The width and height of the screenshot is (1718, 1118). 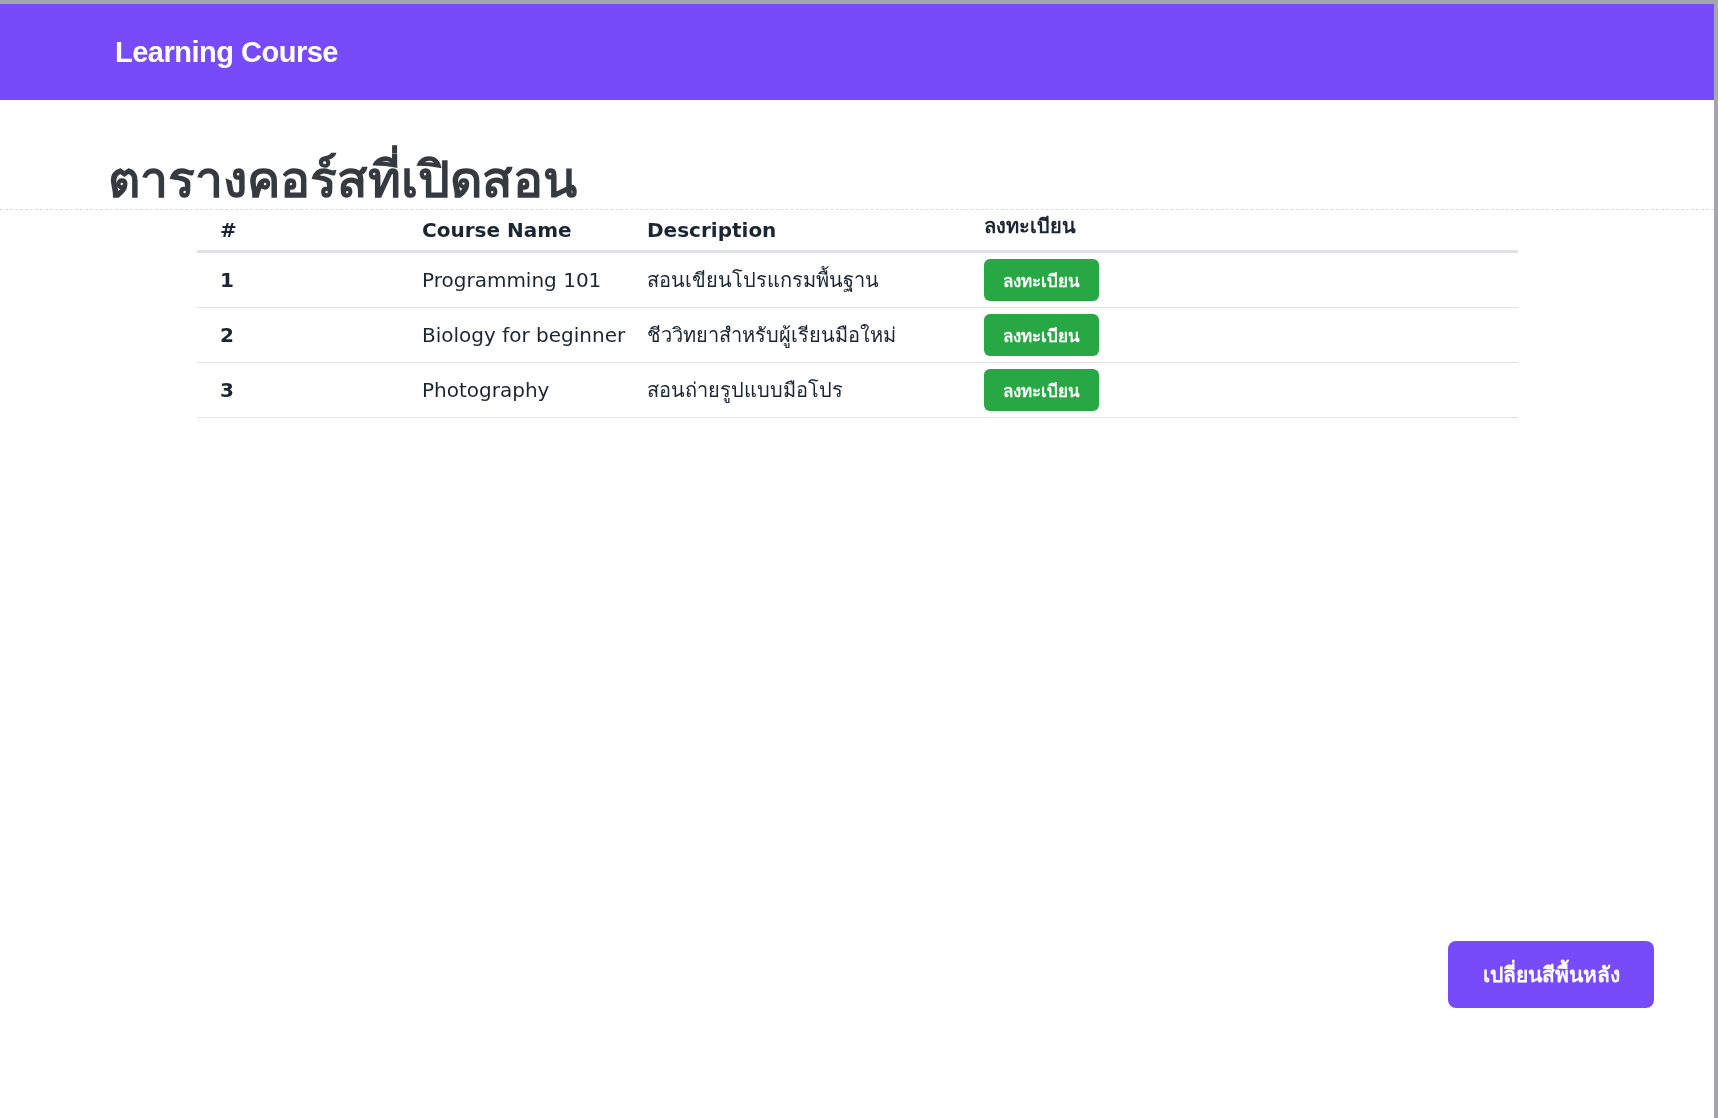 I want to click on page-title: ตารางคอร์สที่เปิดสอน, so click(x=857, y=155).